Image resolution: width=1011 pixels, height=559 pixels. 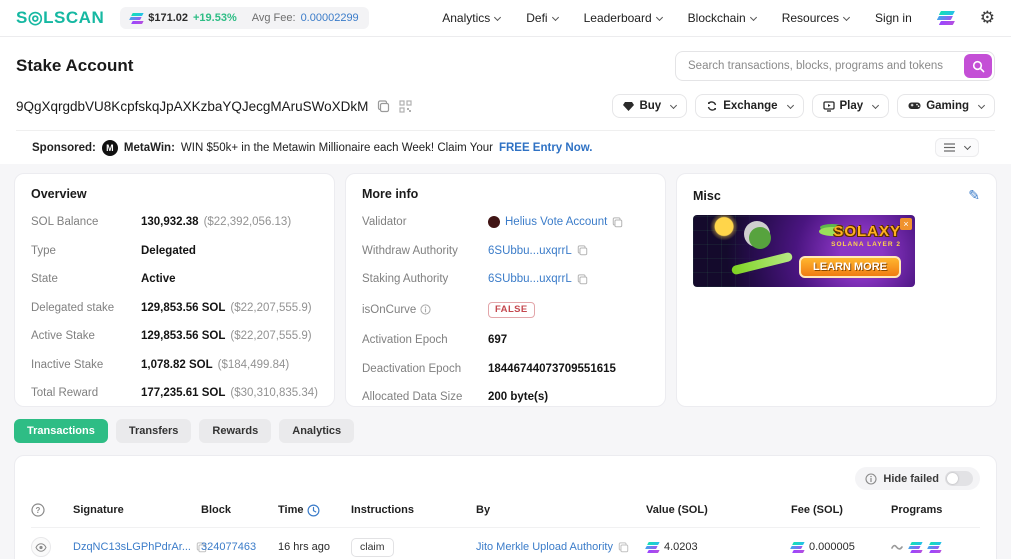 What do you see at coordinates (153, 431) in the screenshot?
I see `tab-transfers: Transfers` at bounding box center [153, 431].